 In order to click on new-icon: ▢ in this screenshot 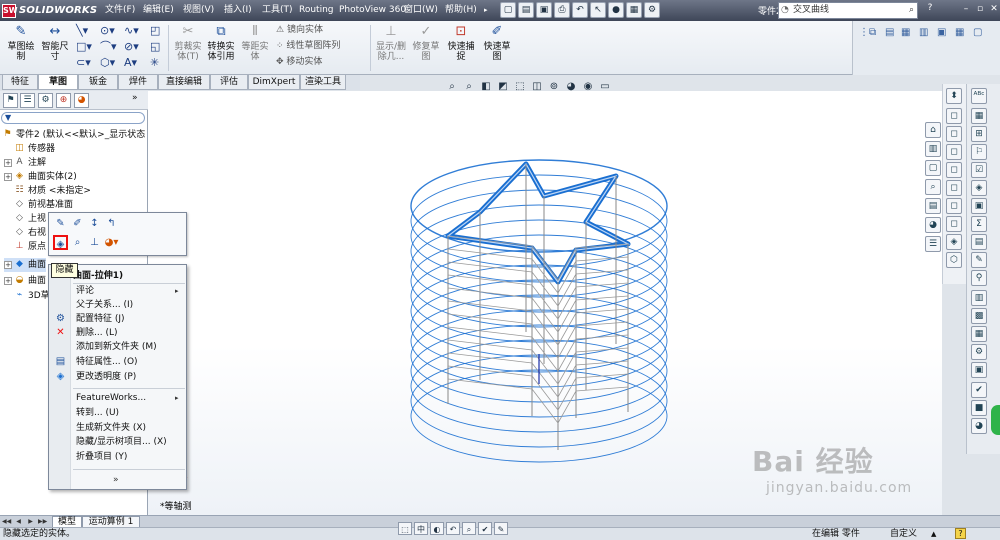, I will do `click(508, 10)`.